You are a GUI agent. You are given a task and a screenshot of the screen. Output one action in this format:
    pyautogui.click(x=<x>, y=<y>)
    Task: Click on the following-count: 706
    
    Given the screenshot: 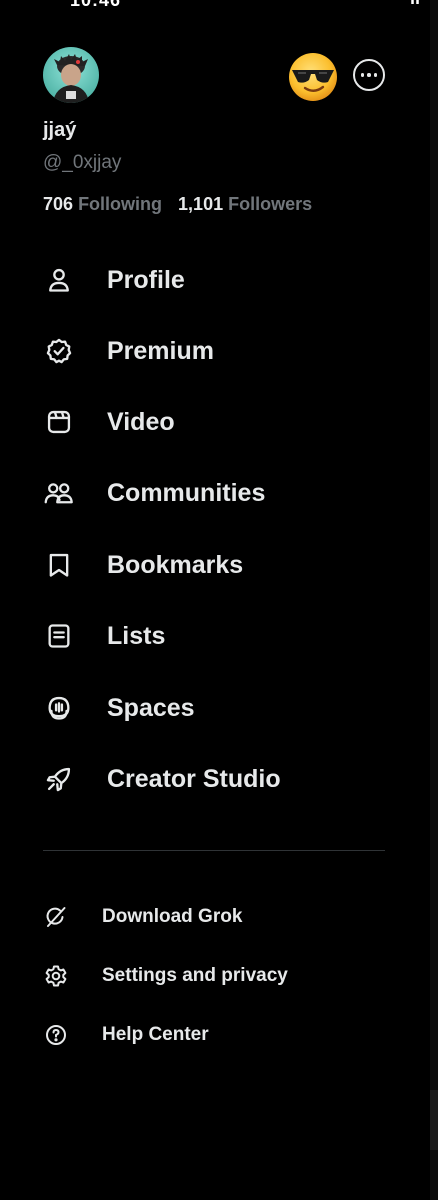 What is the action you would take?
    pyautogui.click(x=58, y=204)
    